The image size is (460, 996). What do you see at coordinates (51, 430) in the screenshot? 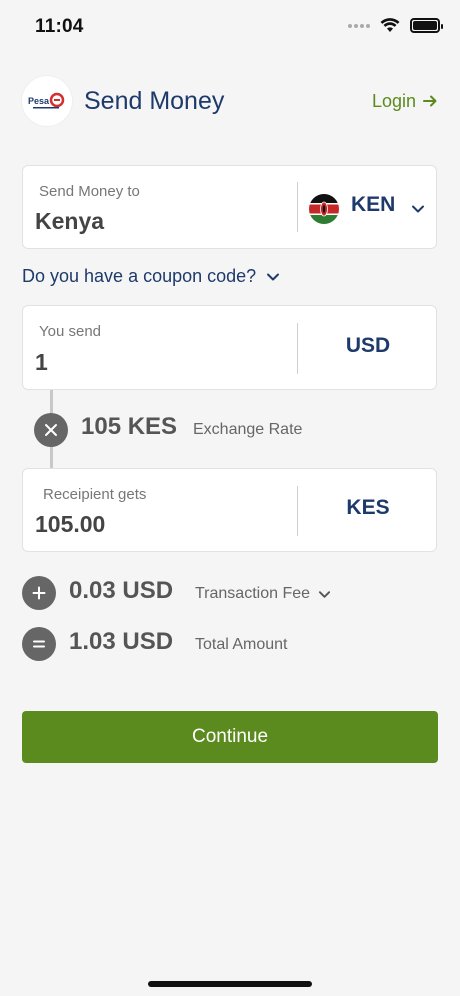
I see `multiply-icon` at bounding box center [51, 430].